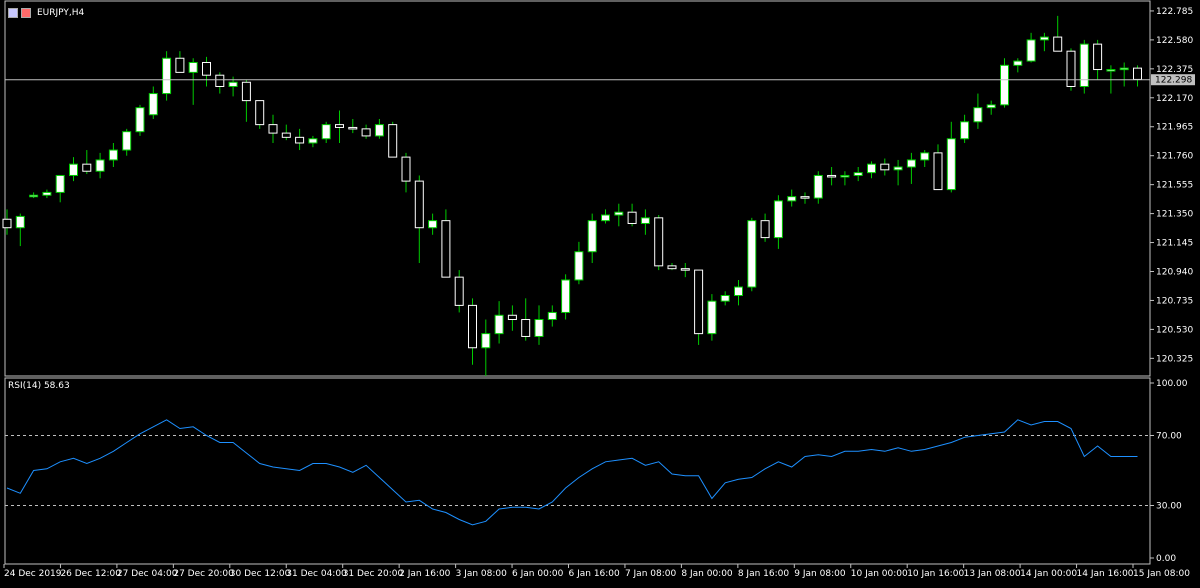 The height and width of the screenshot is (588, 1200). What do you see at coordinates (1048, 574) in the screenshot?
I see `time-tick-label: 14 Jan 00:00` at bounding box center [1048, 574].